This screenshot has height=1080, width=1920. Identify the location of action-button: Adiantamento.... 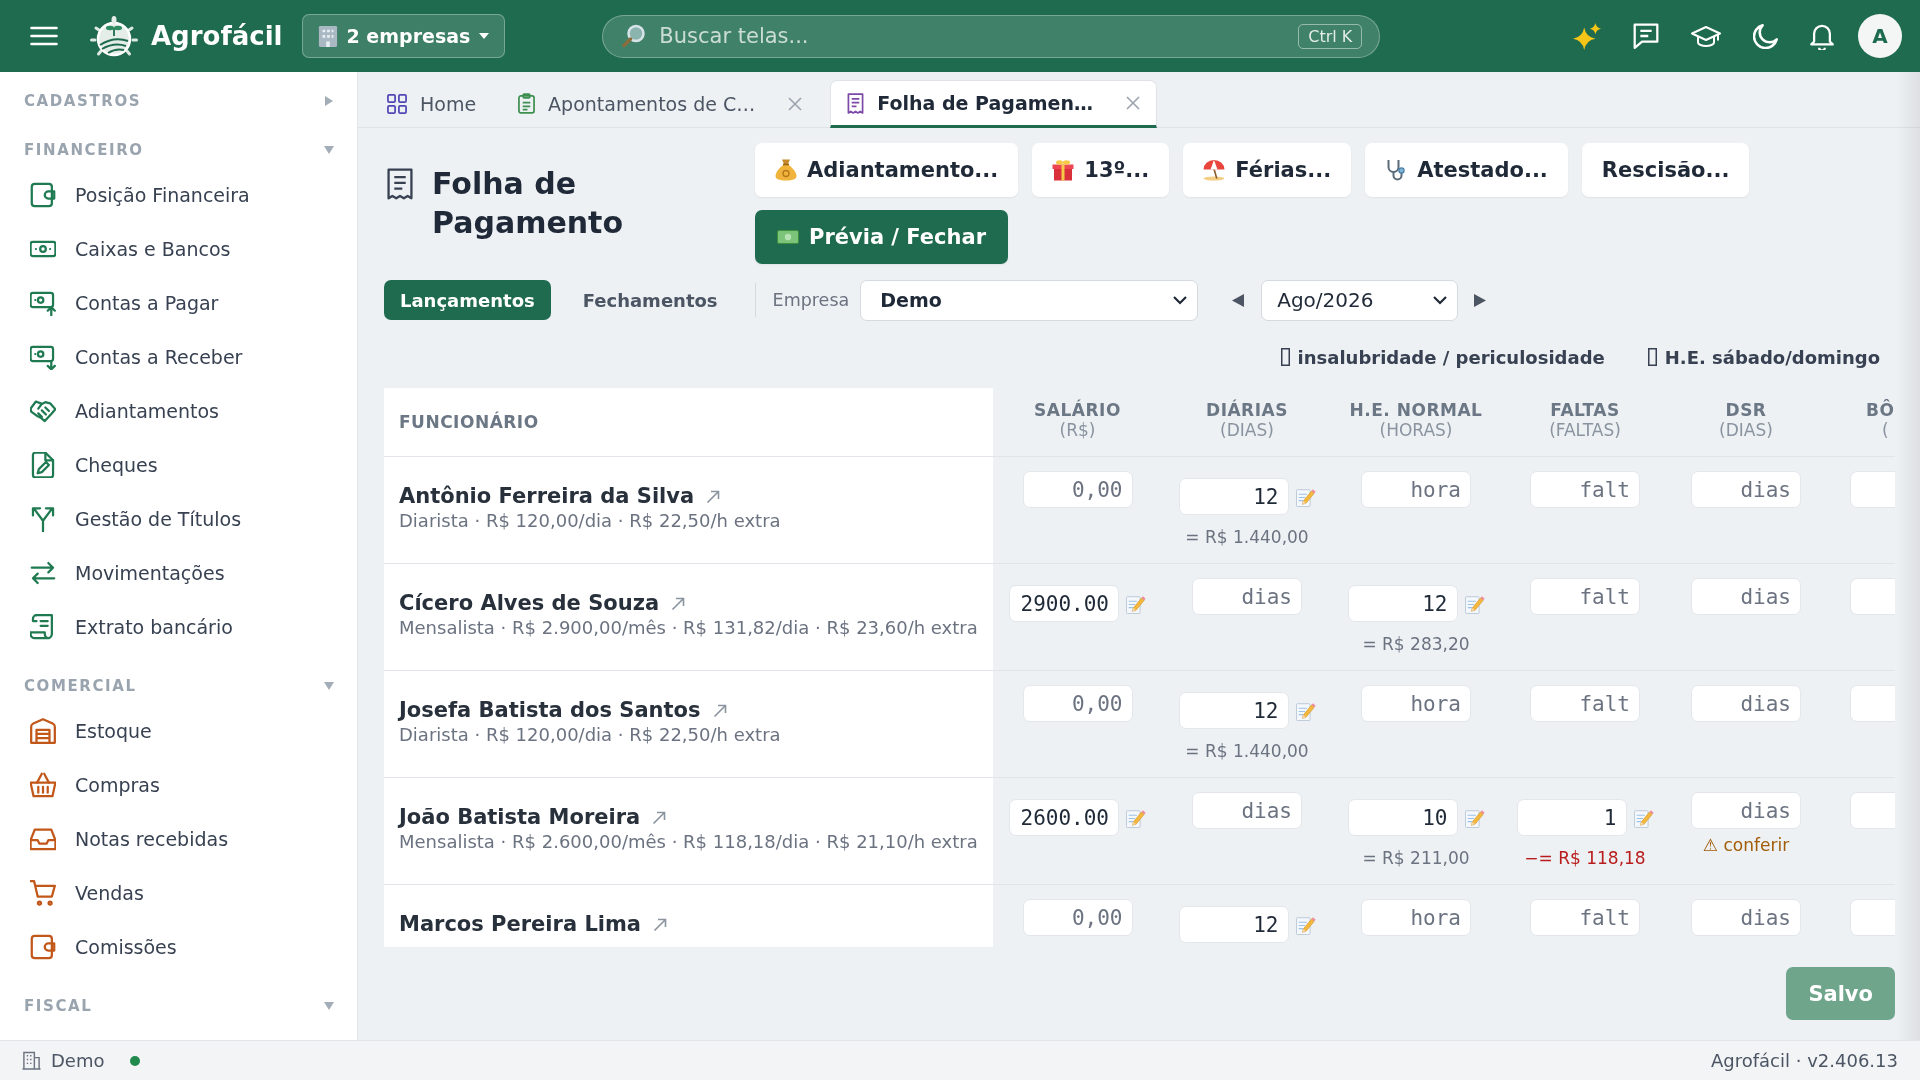
(887, 170).